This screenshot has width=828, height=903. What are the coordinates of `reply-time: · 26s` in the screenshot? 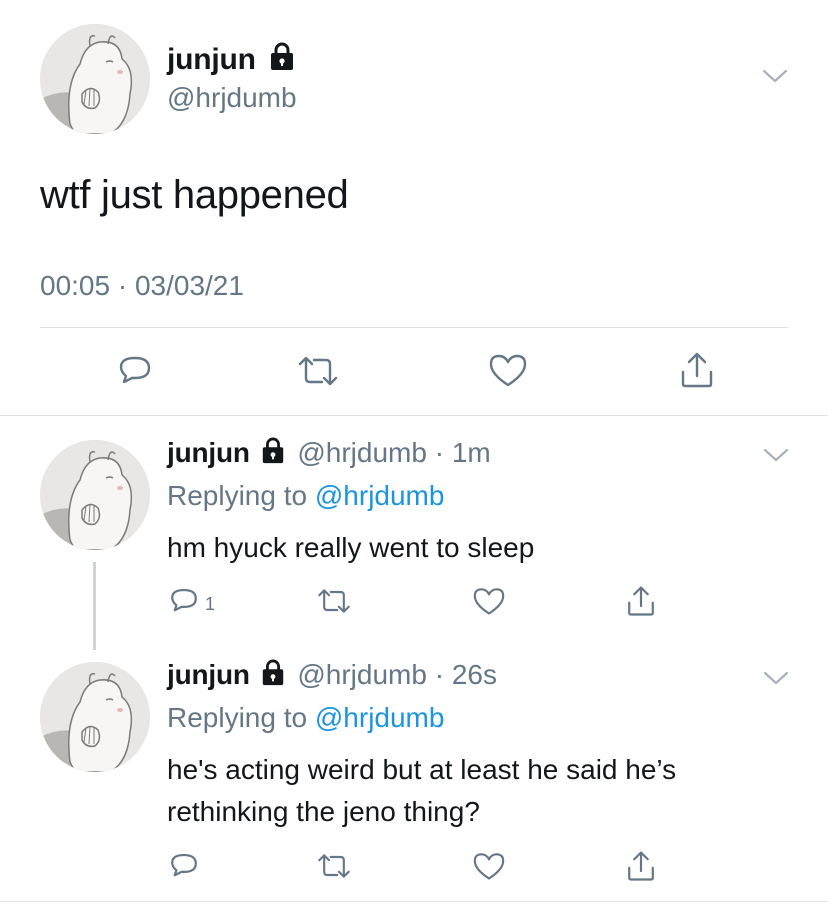 It's located at (465, 674).